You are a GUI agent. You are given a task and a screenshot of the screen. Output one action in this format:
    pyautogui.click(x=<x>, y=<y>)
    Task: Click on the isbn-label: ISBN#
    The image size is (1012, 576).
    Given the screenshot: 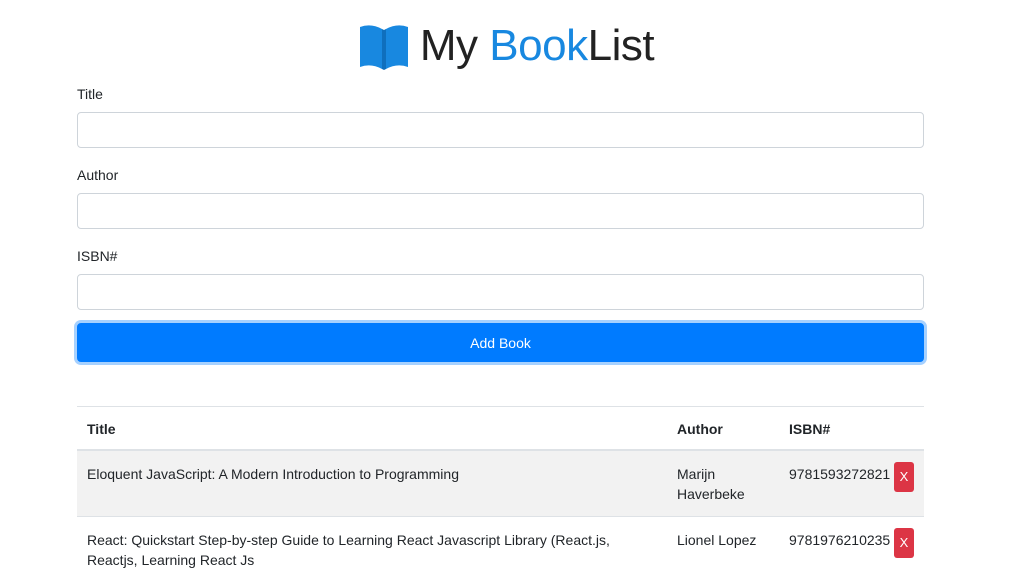 What is the action you would take?
    pyautogui.click(x=97, y=256)
    